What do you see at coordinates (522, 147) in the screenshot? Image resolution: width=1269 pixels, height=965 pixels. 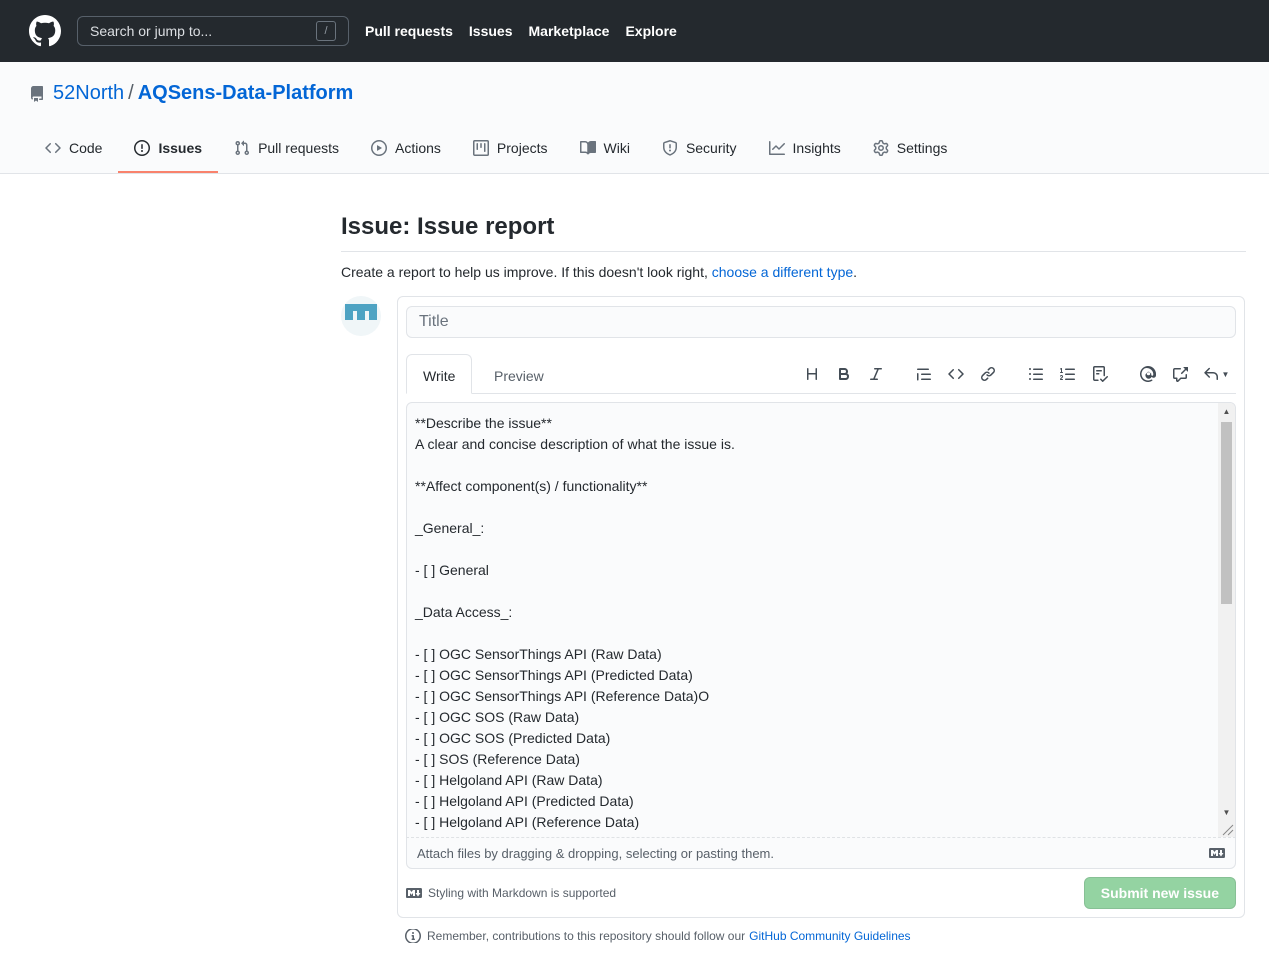 I see `tab-label: Projects` at bounding box center [522, 147].